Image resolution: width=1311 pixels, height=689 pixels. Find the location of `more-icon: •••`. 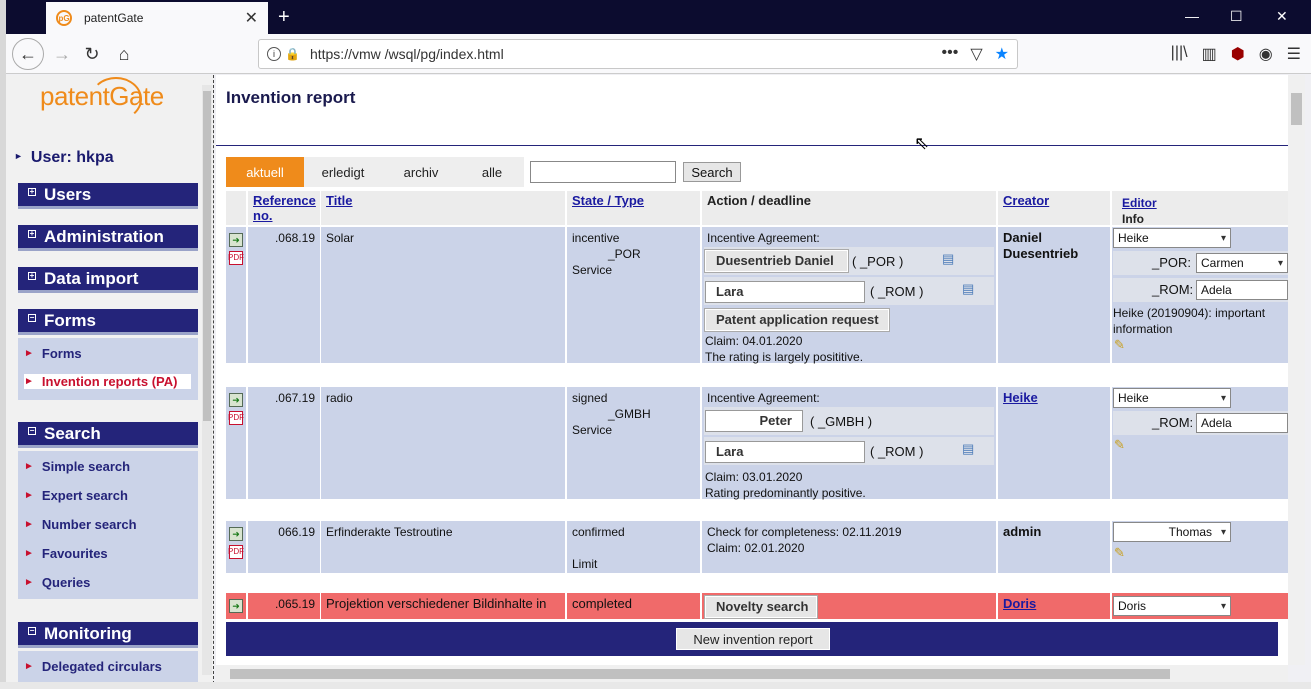

more-icon: ••• is located at coordinates (950, 54).